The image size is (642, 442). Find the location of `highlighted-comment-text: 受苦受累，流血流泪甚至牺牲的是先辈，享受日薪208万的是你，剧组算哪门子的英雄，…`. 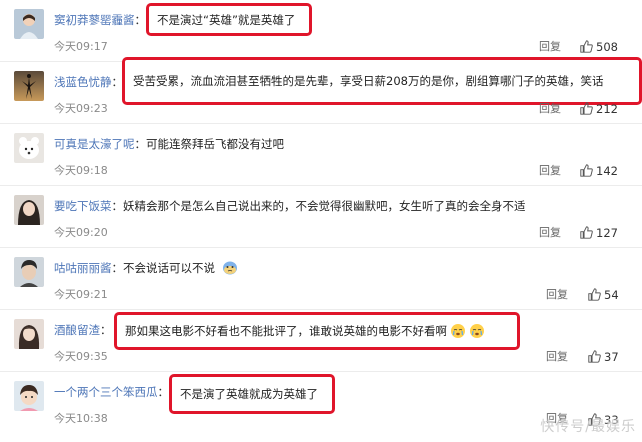

highlighted-comment-text: 受苦受累，流血流泪甚至牺牲的是先辈，享受日薪208万的是你，剧组算哪门子的英雄，… is located at coordinates (382, 81).